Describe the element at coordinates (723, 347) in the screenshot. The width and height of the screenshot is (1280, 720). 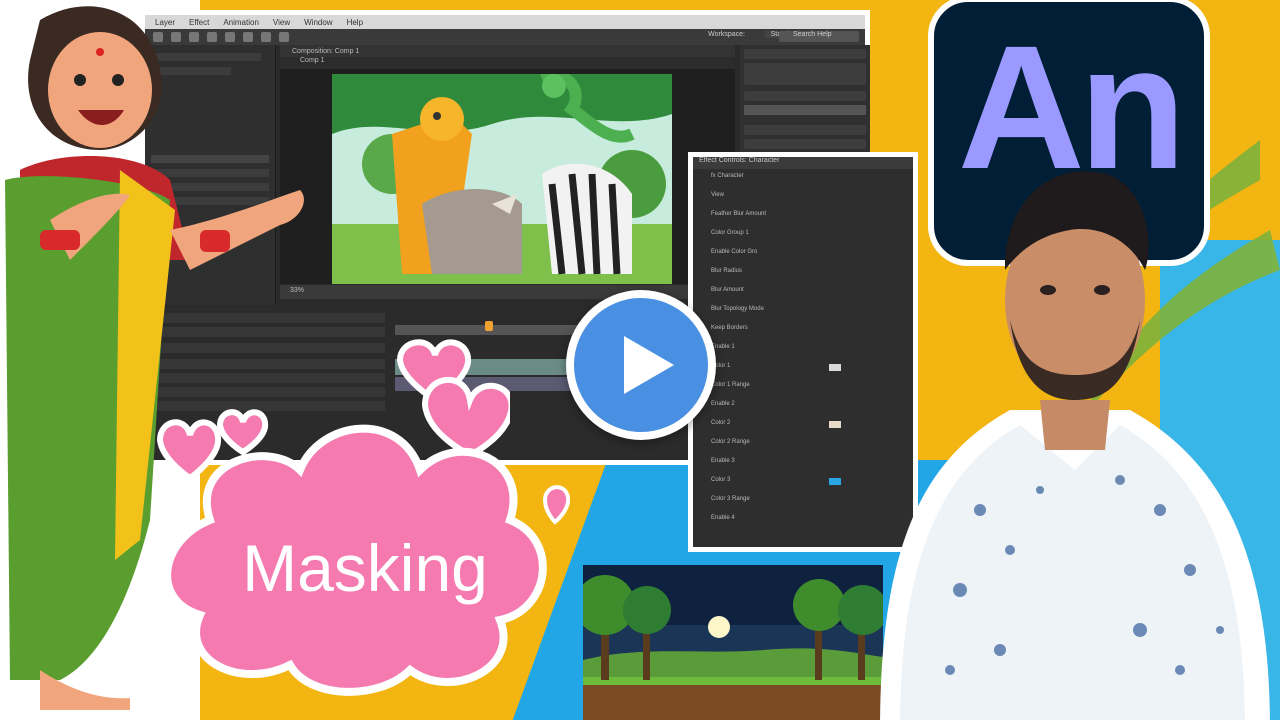
I see `effect-property-label: Enable 1` at that location.